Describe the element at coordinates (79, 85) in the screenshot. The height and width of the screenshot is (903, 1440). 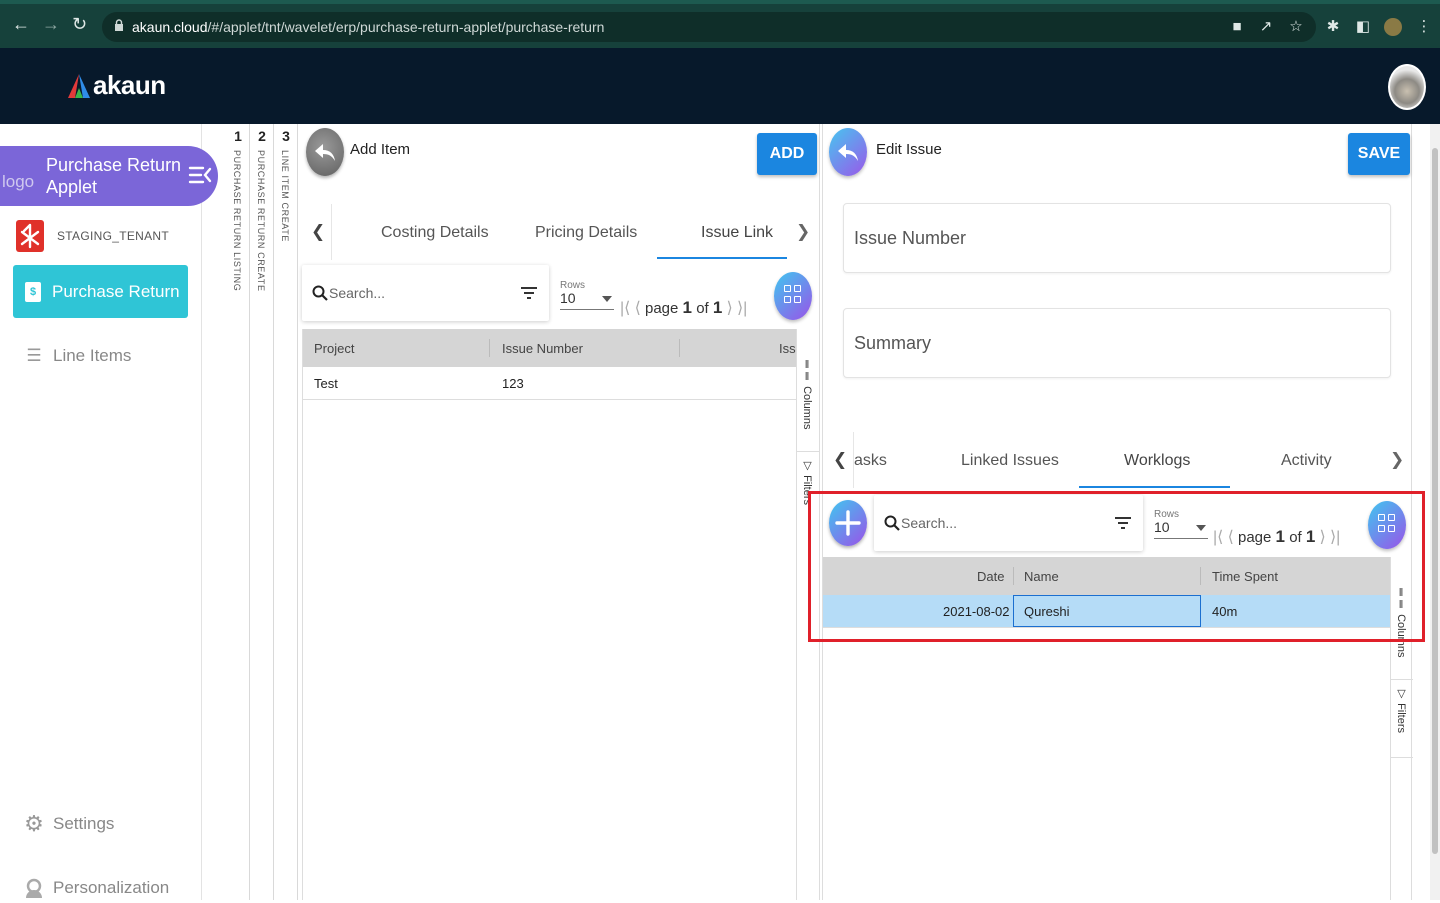
I see `akaun-logo-mark-icon` at that location.